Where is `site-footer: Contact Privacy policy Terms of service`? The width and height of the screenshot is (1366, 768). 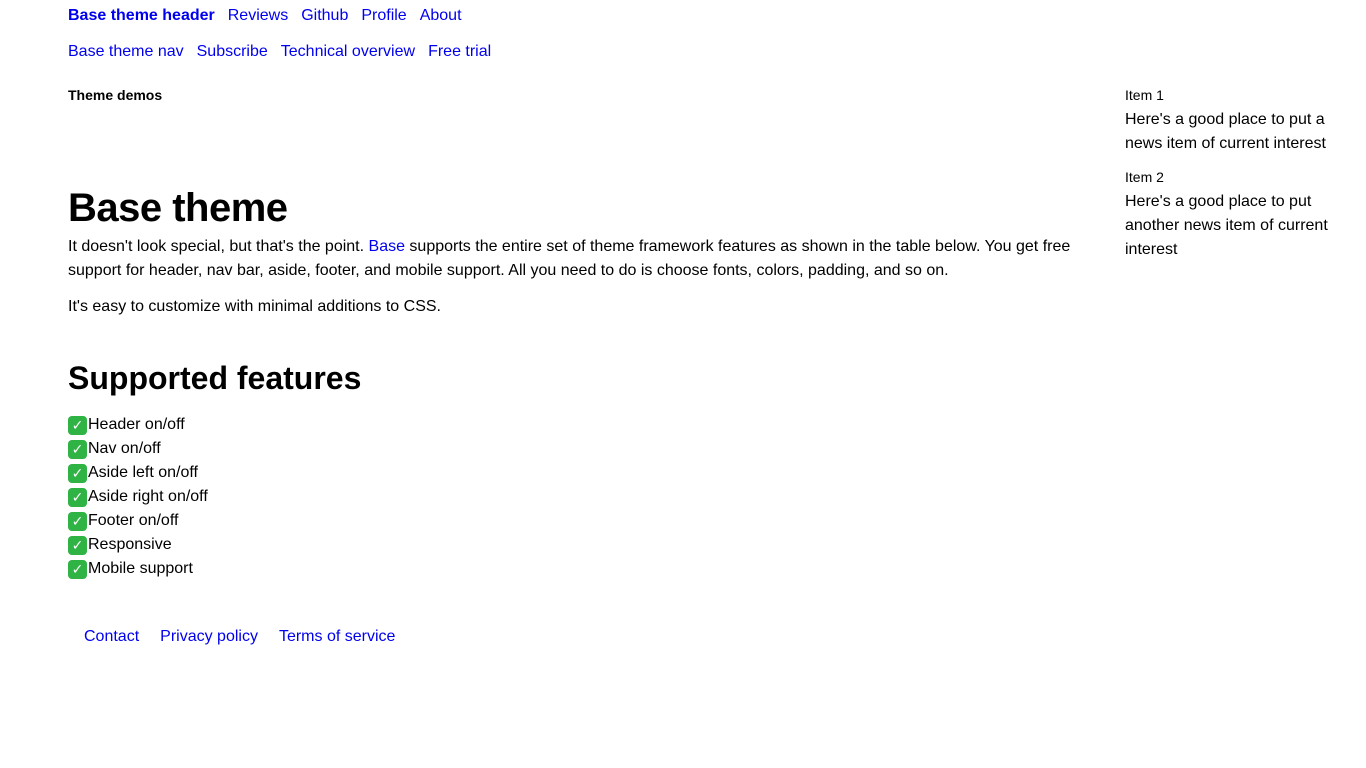 site-footer: Contact Privacy policy Terms of service is located at coordinates (239, 637).